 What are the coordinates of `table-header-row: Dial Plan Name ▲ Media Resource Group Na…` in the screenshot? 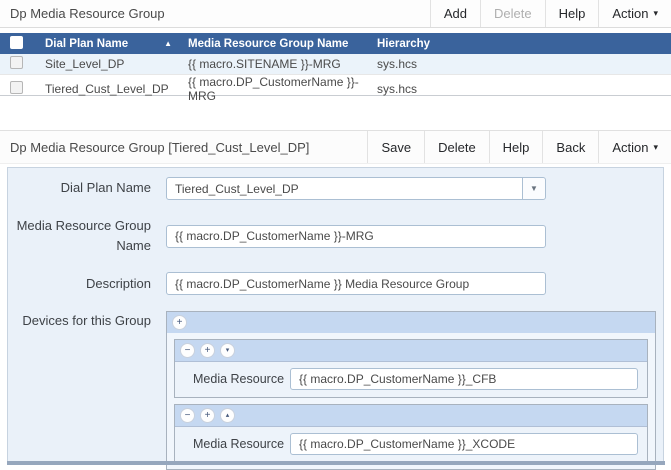 It's located at (335, 43).